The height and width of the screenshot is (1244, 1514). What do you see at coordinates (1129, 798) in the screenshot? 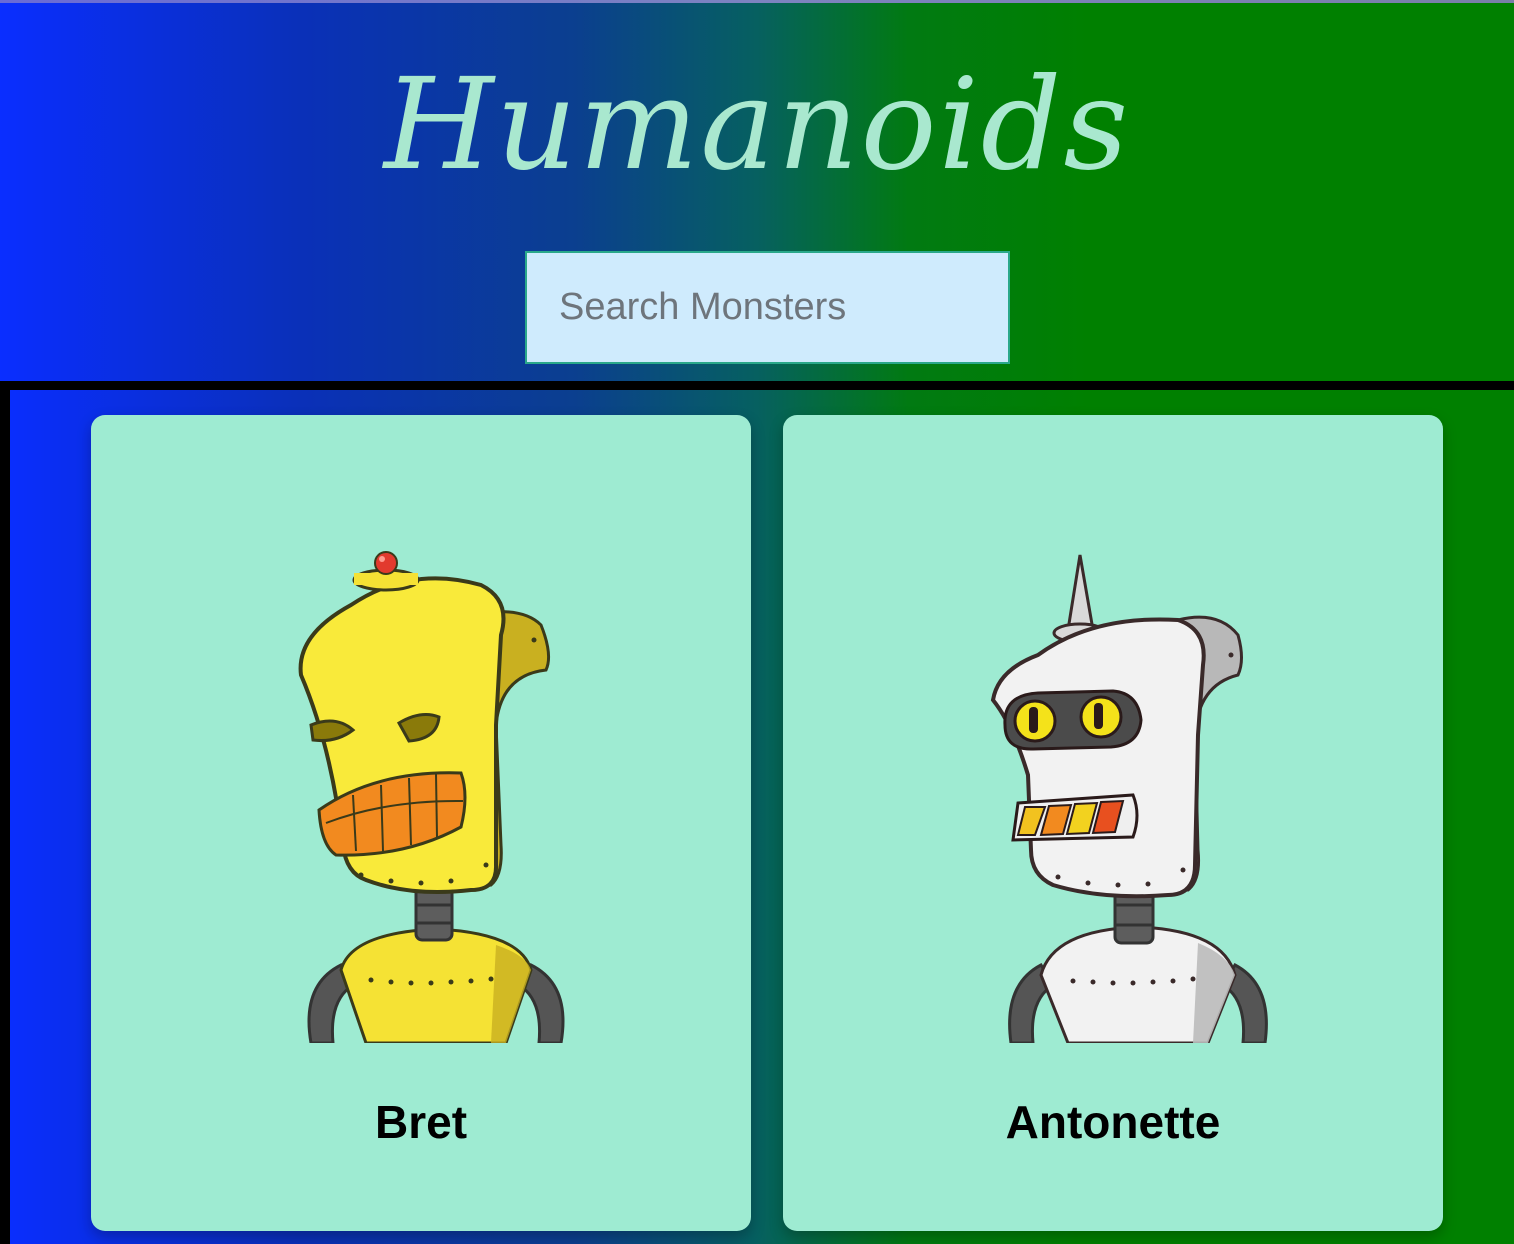
I see `white-robot-avatar` at bounding box center [1129, 798].